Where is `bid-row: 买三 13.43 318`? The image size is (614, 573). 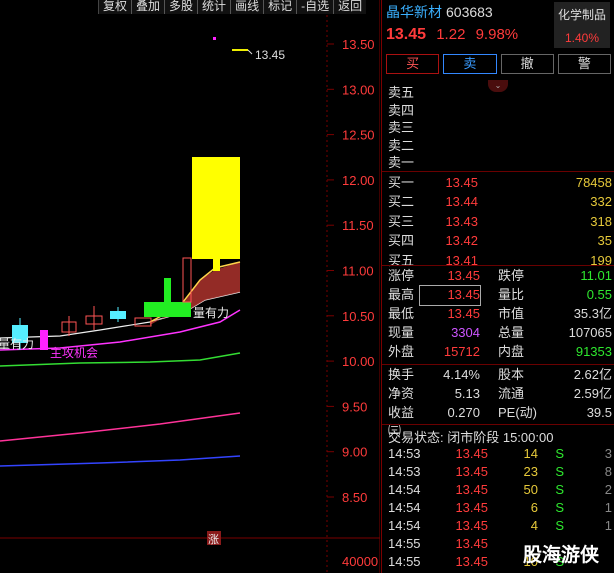 bid-row: 买三 13.43 318 is located at coordinates (500, 222).